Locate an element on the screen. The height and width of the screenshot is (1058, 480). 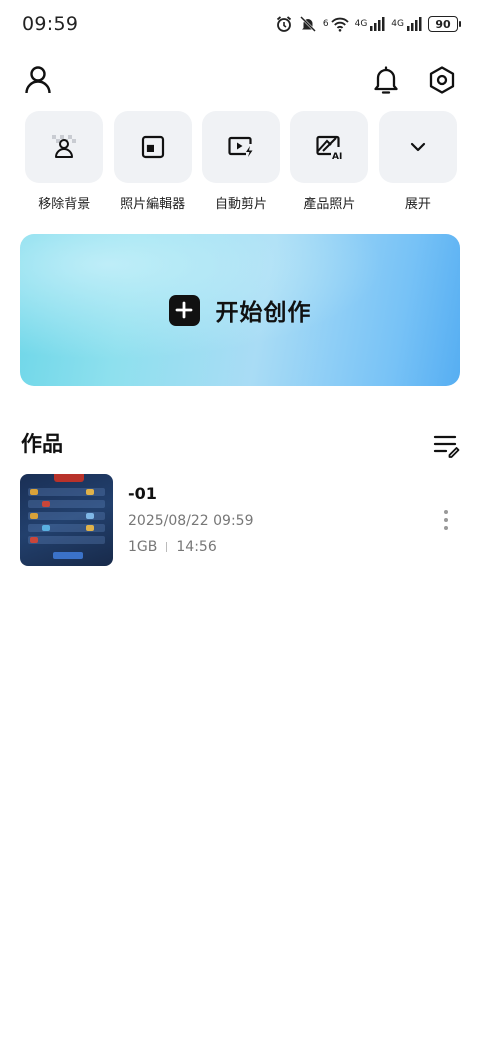
alarm-icon is located at coordinates (283, 24).